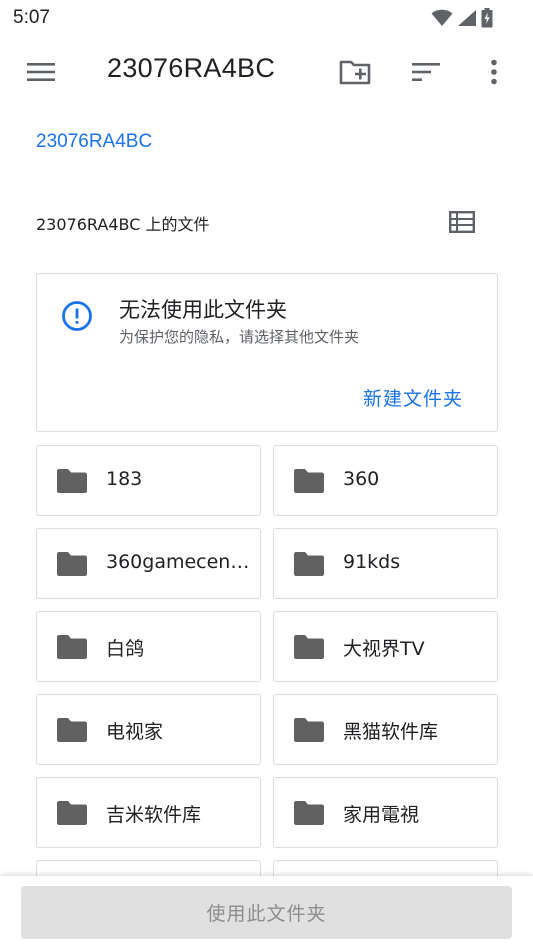 This screenshot has width=533, height=948. I want to click on create-folder-button: 新建文件夹, so click(413, 397).